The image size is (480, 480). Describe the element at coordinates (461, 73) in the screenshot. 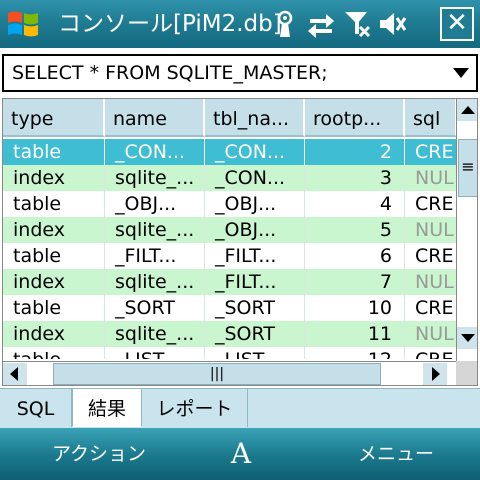

I see `chevron-down-icon` at that location.